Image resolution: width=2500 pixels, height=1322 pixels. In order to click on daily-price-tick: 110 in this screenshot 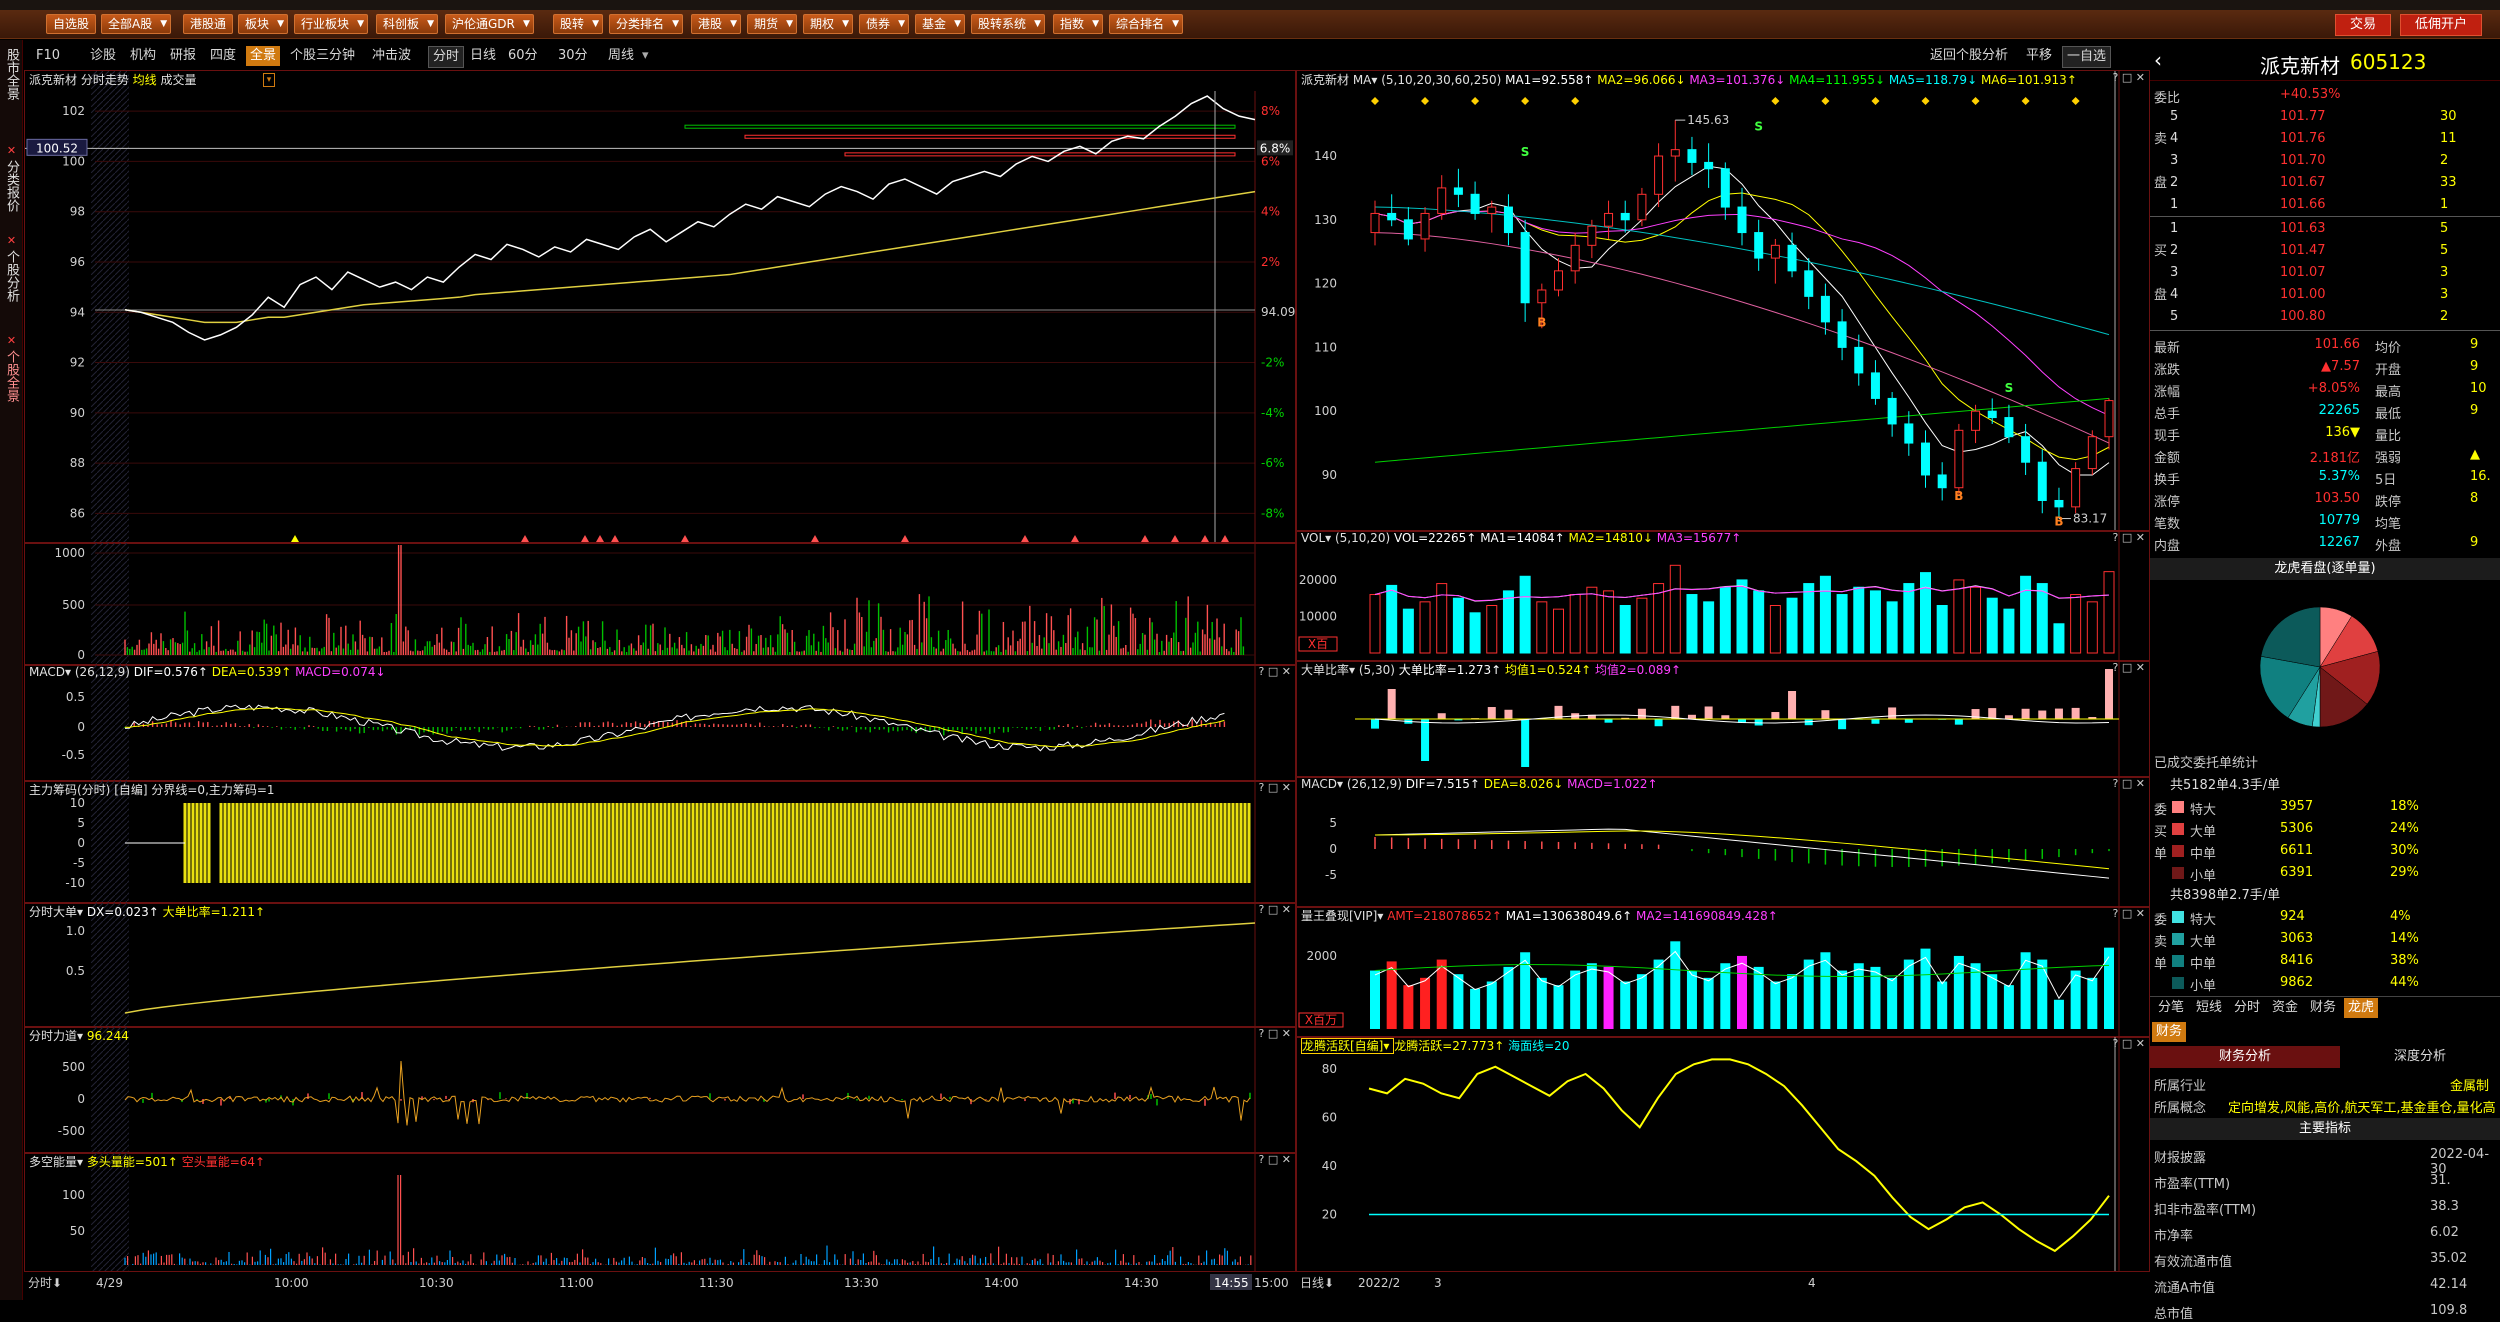, I will do `click(1325, 347)`.